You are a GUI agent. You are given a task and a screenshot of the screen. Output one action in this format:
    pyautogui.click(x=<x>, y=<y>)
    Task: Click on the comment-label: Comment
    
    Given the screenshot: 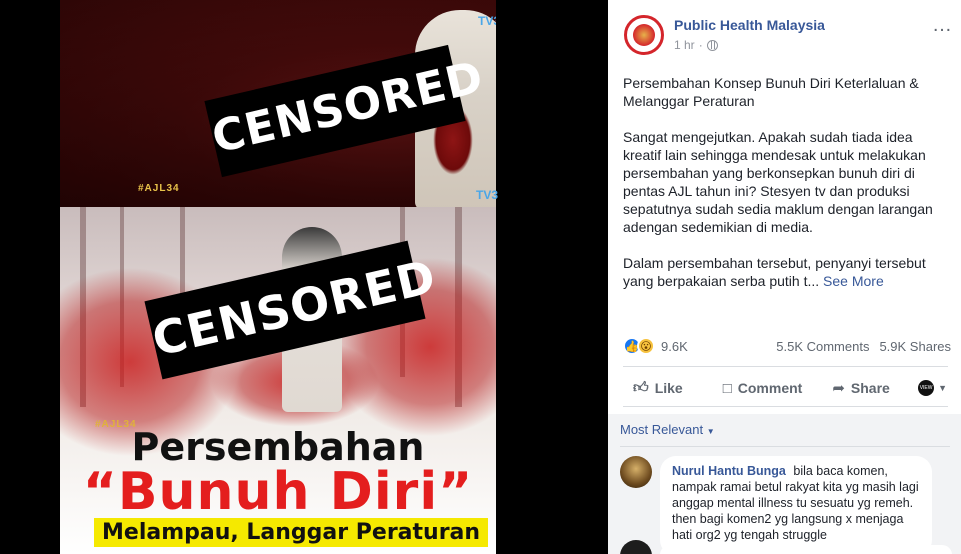 What is the action you would take?
    pyautogui.click(x=770, y=388)
    